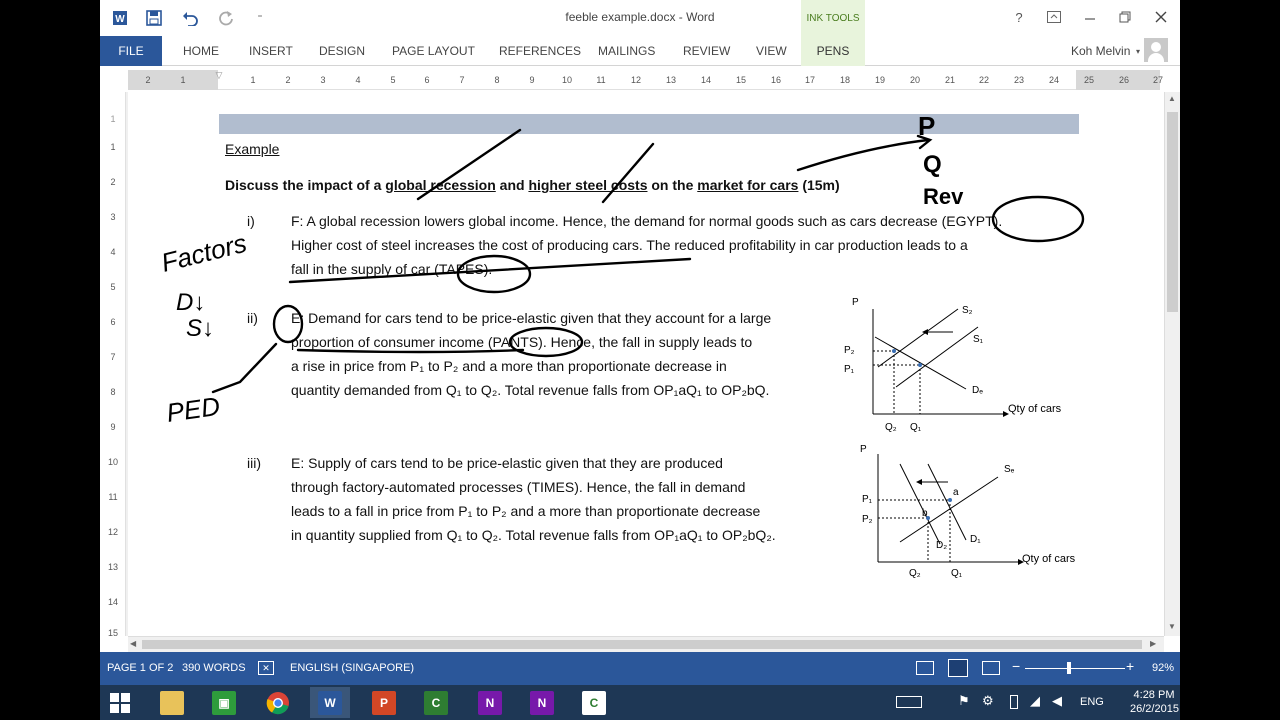  Describe the element at coordinates (1154, 709) in the screenshot. I see `clock-date: 26/2/2015` at that location.